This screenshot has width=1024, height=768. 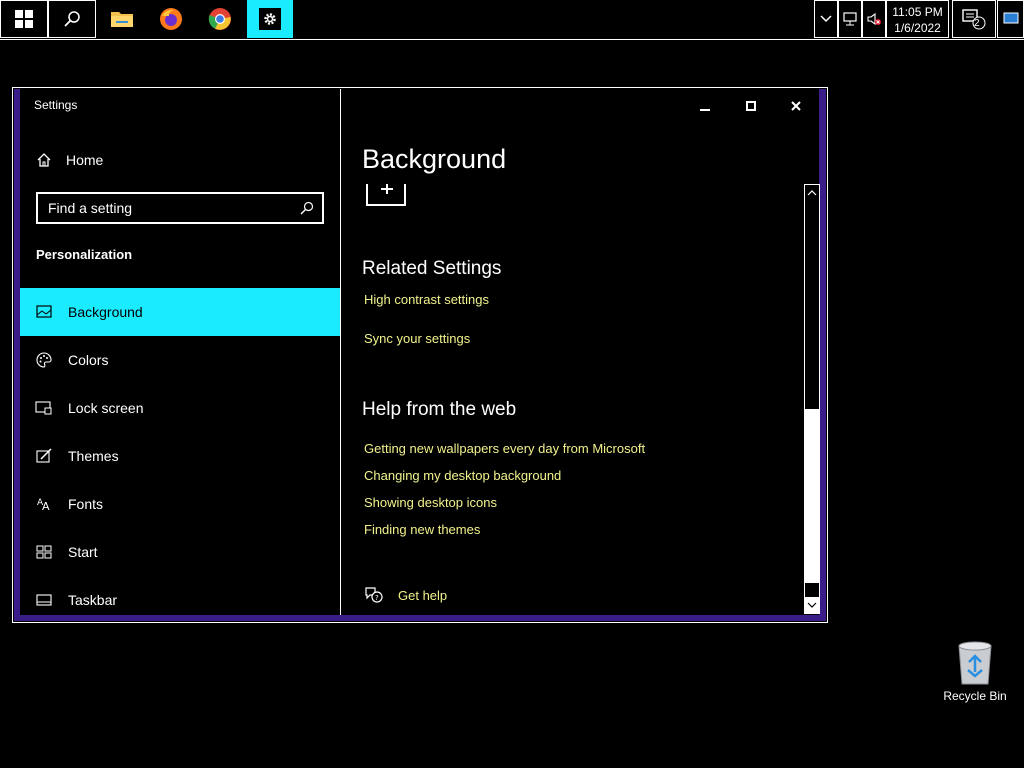 I want to click on sync-settings-link: Sync your settings, so click(x=417, y=338).